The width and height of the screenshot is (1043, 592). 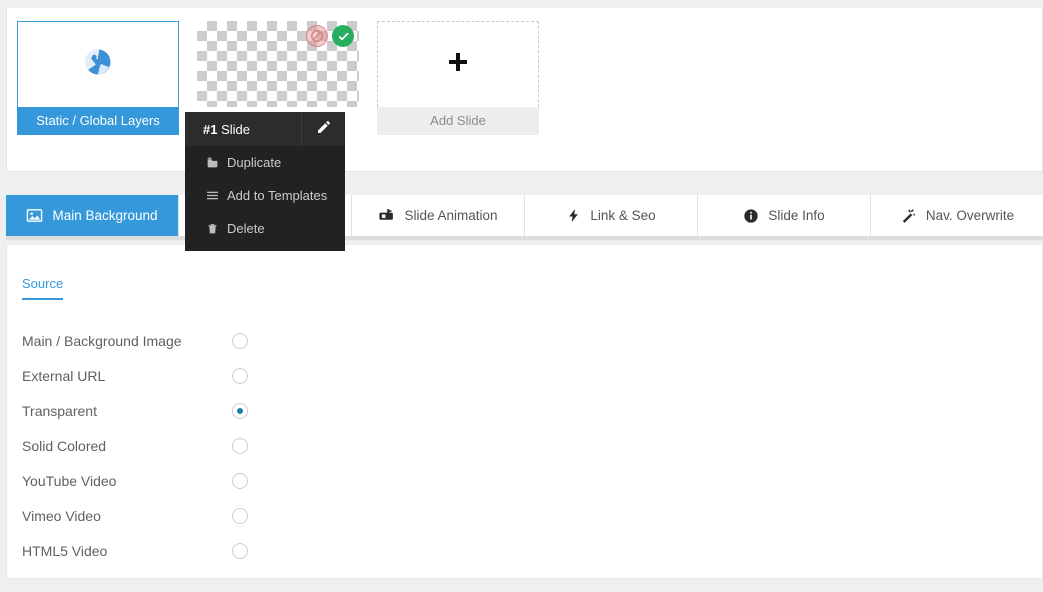 I want to click on context-menu-title-number: #1, so click(x=210, y=129).